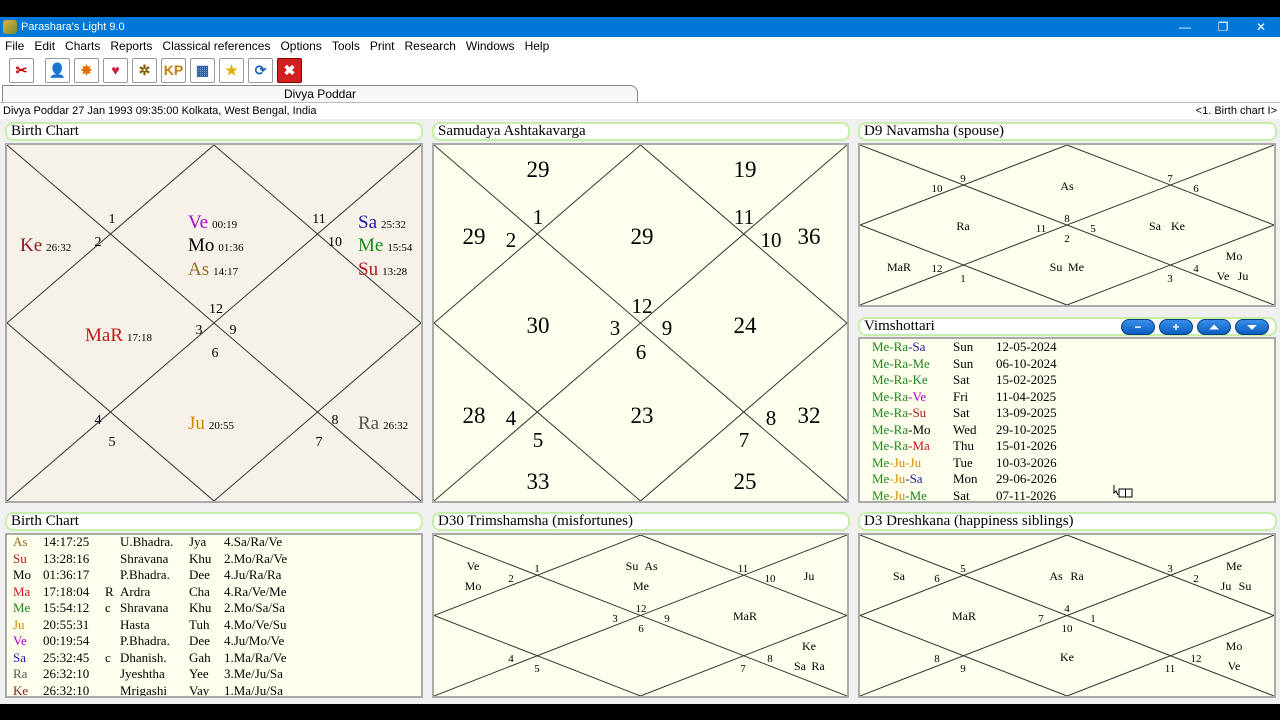 Image resolution: width=1280 pixels, height=720 pixels. What do you see at coordinates (641, 521) in the screenshot?
I see `d30-header: D30 Trimshamsha (misfortunes)` at bounding box center [641, 521].